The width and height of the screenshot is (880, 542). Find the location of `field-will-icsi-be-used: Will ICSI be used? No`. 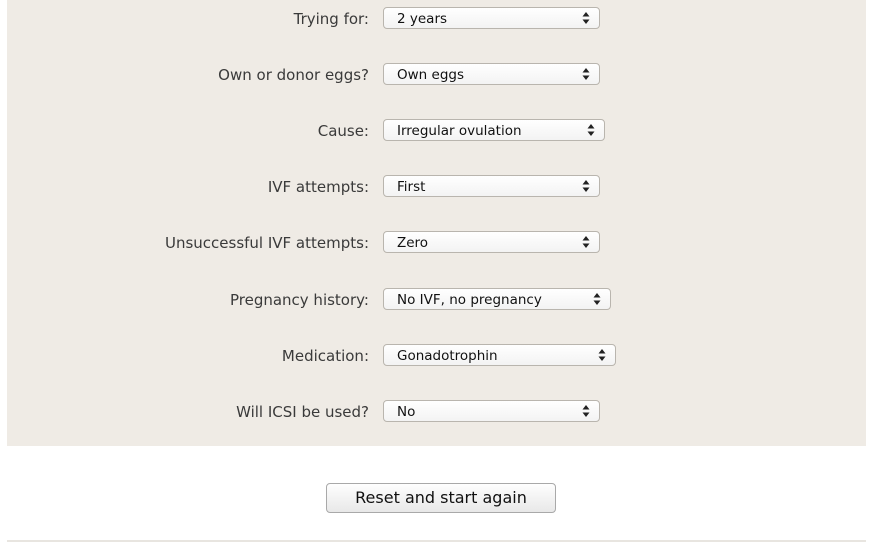

field-will-icsi-be-used: Will ICSI be used? No is located at coordinates (436, 412).